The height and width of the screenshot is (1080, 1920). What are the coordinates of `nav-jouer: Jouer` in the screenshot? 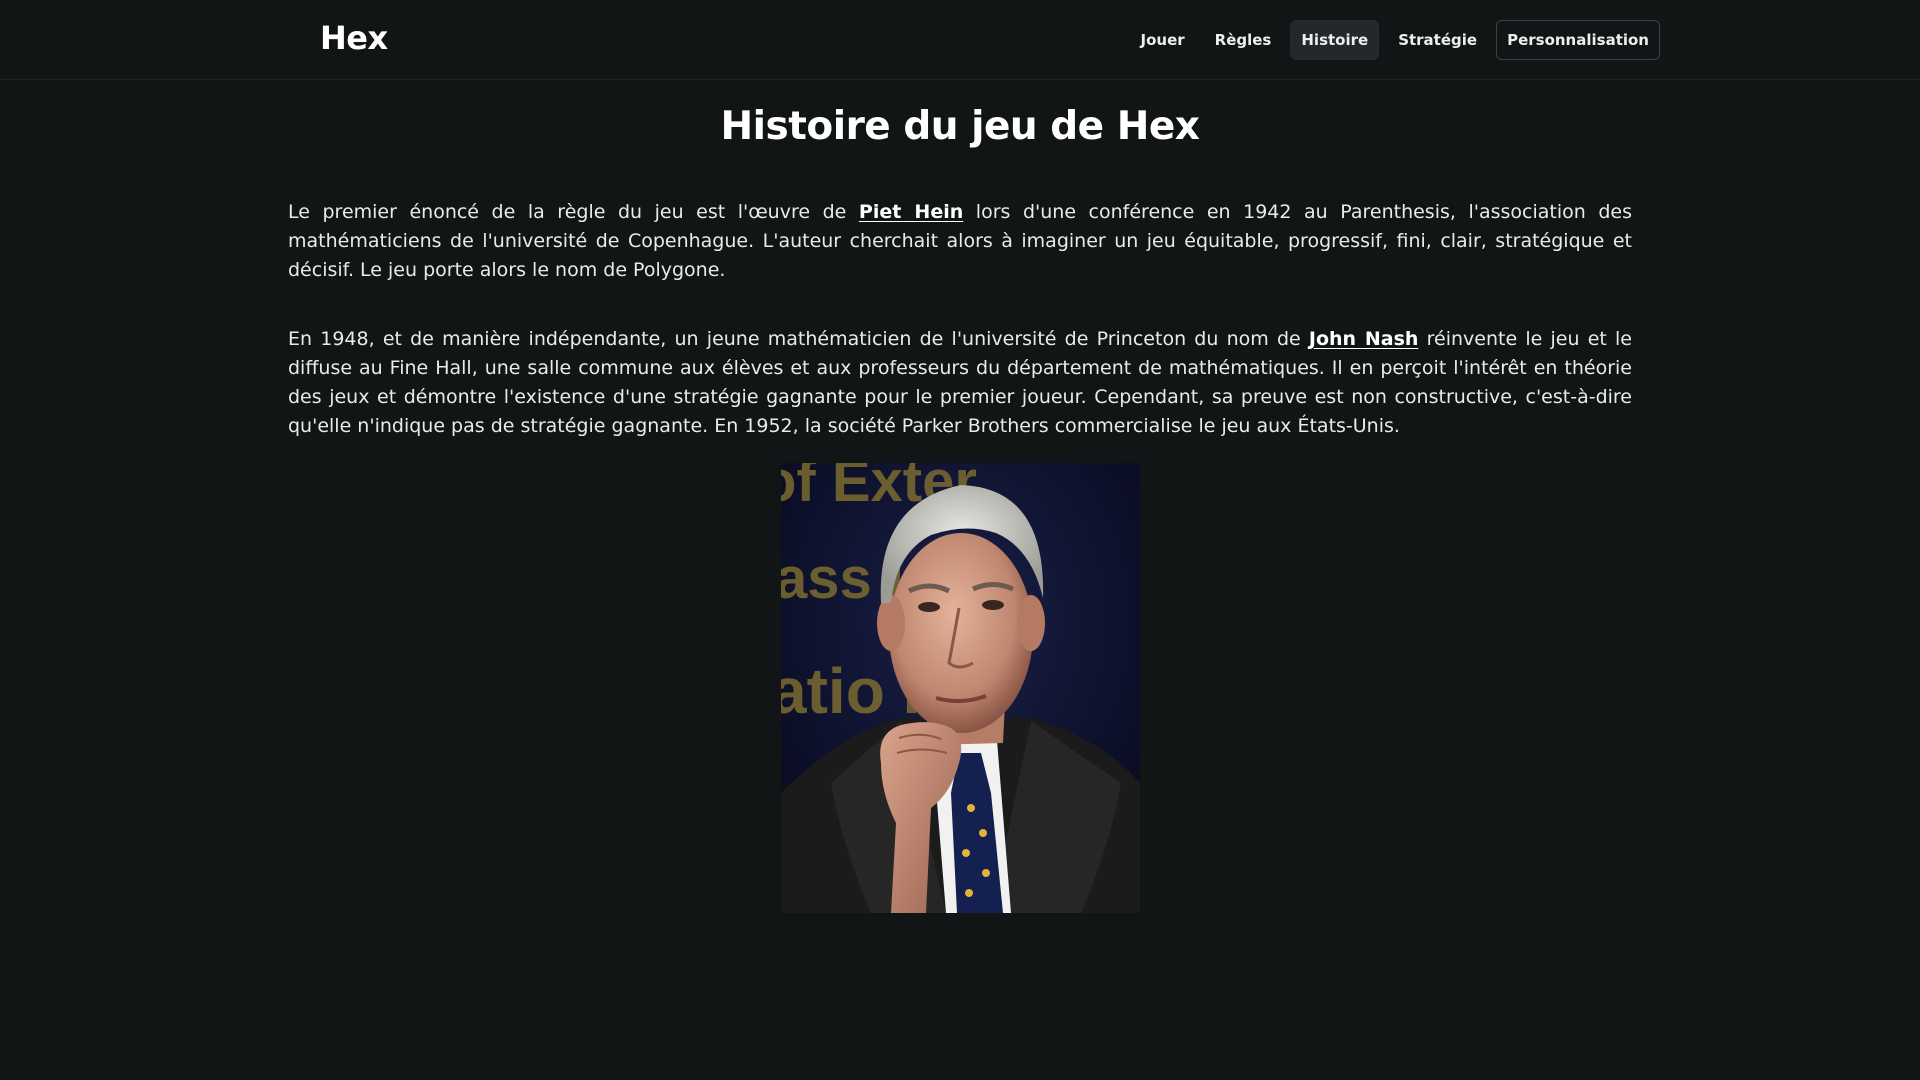 It's located at (1163, 40).